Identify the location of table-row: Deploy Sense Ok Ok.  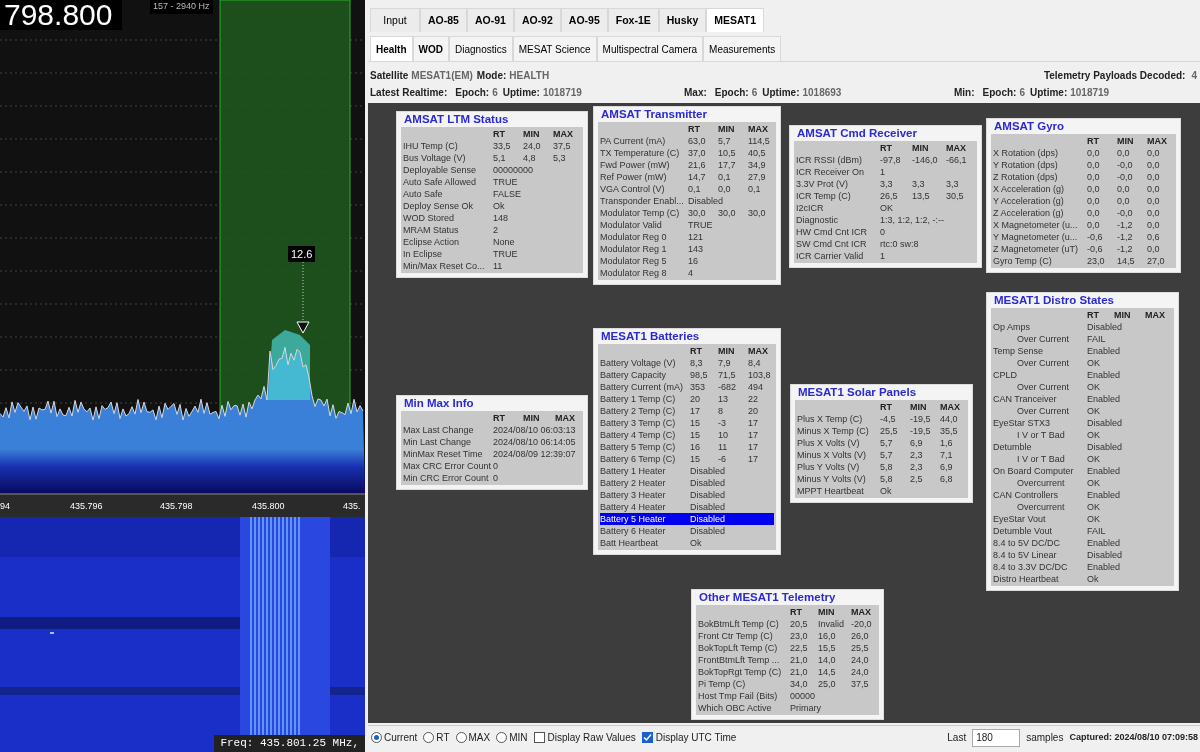
(492, 206).